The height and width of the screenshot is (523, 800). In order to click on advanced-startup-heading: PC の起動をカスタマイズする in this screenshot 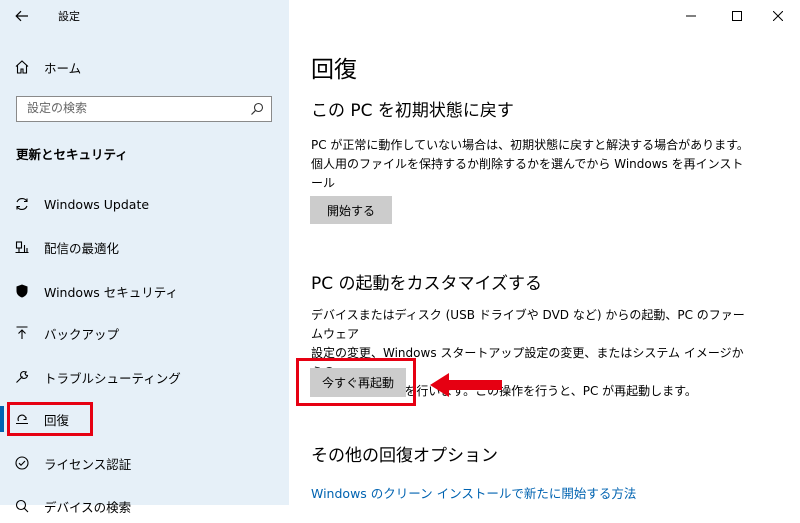, I will do `click(427, 284)`.